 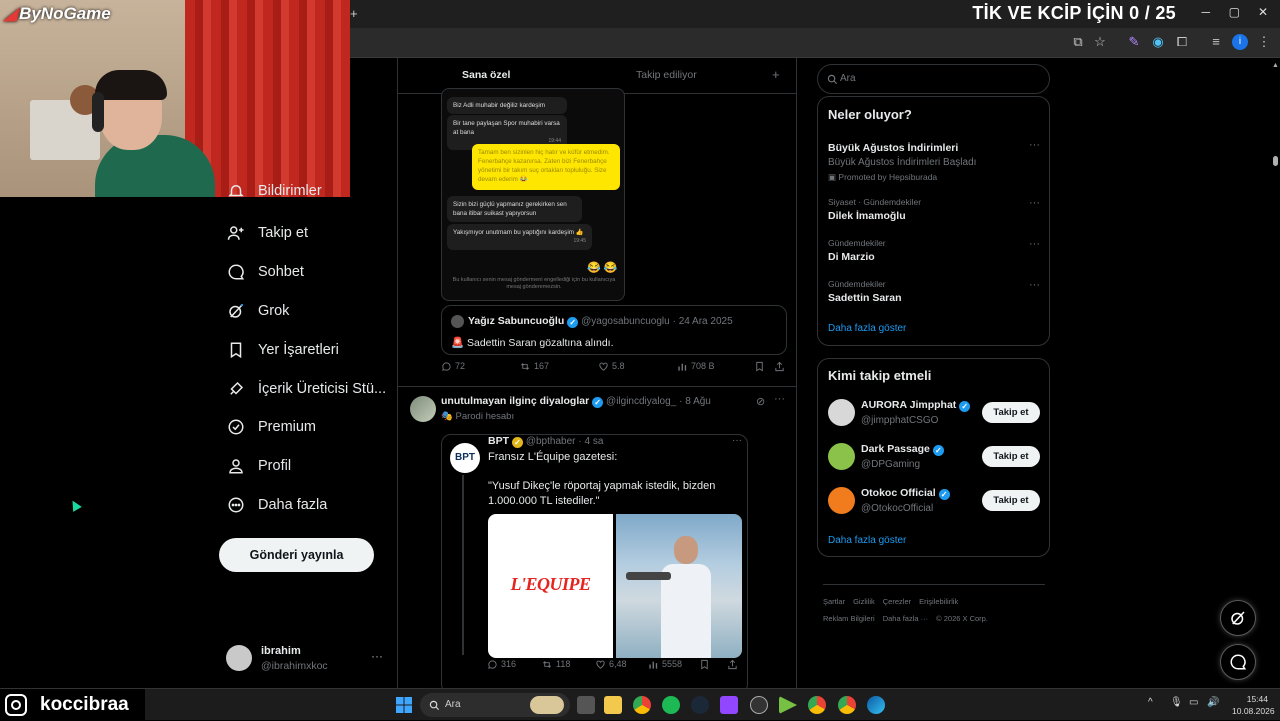 I want to click on obs-icon, so click(x=759, y=705).